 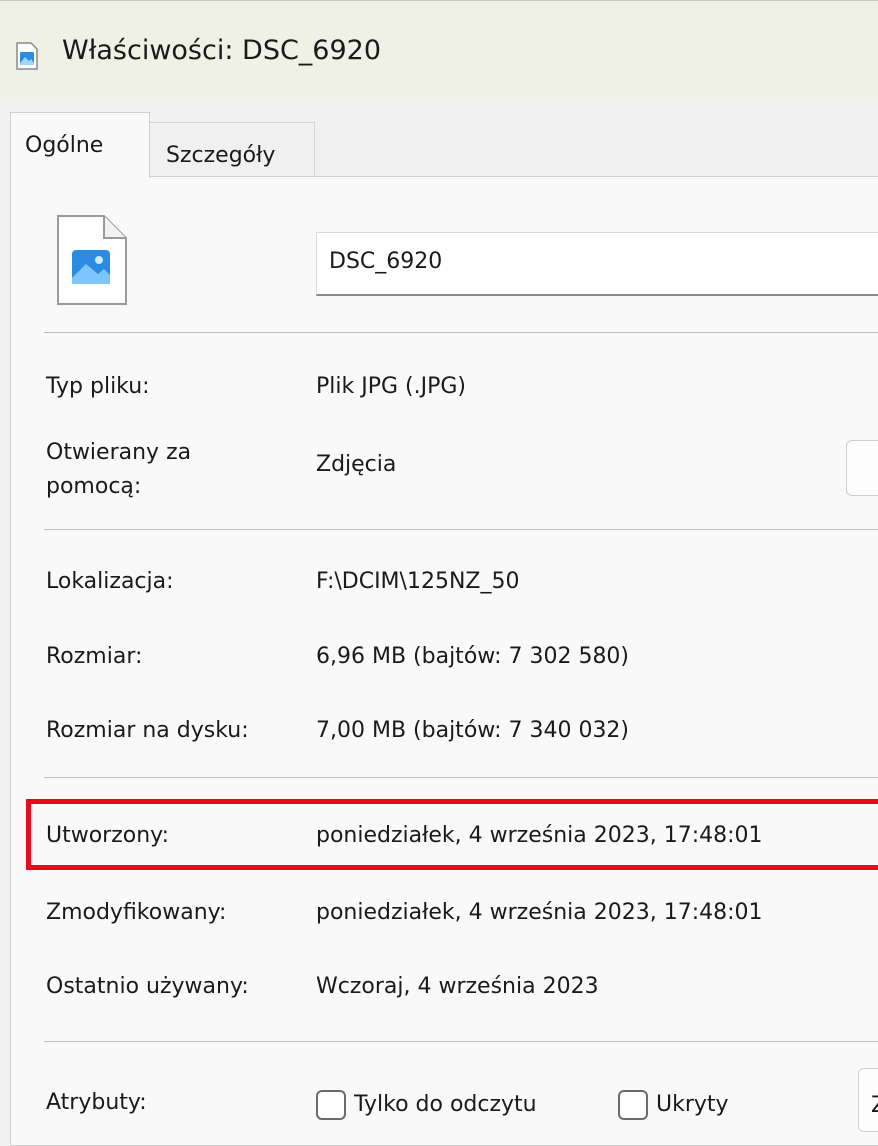 I want to click on attributes-label: Atrybuty:, so click(x=96, y=1102).